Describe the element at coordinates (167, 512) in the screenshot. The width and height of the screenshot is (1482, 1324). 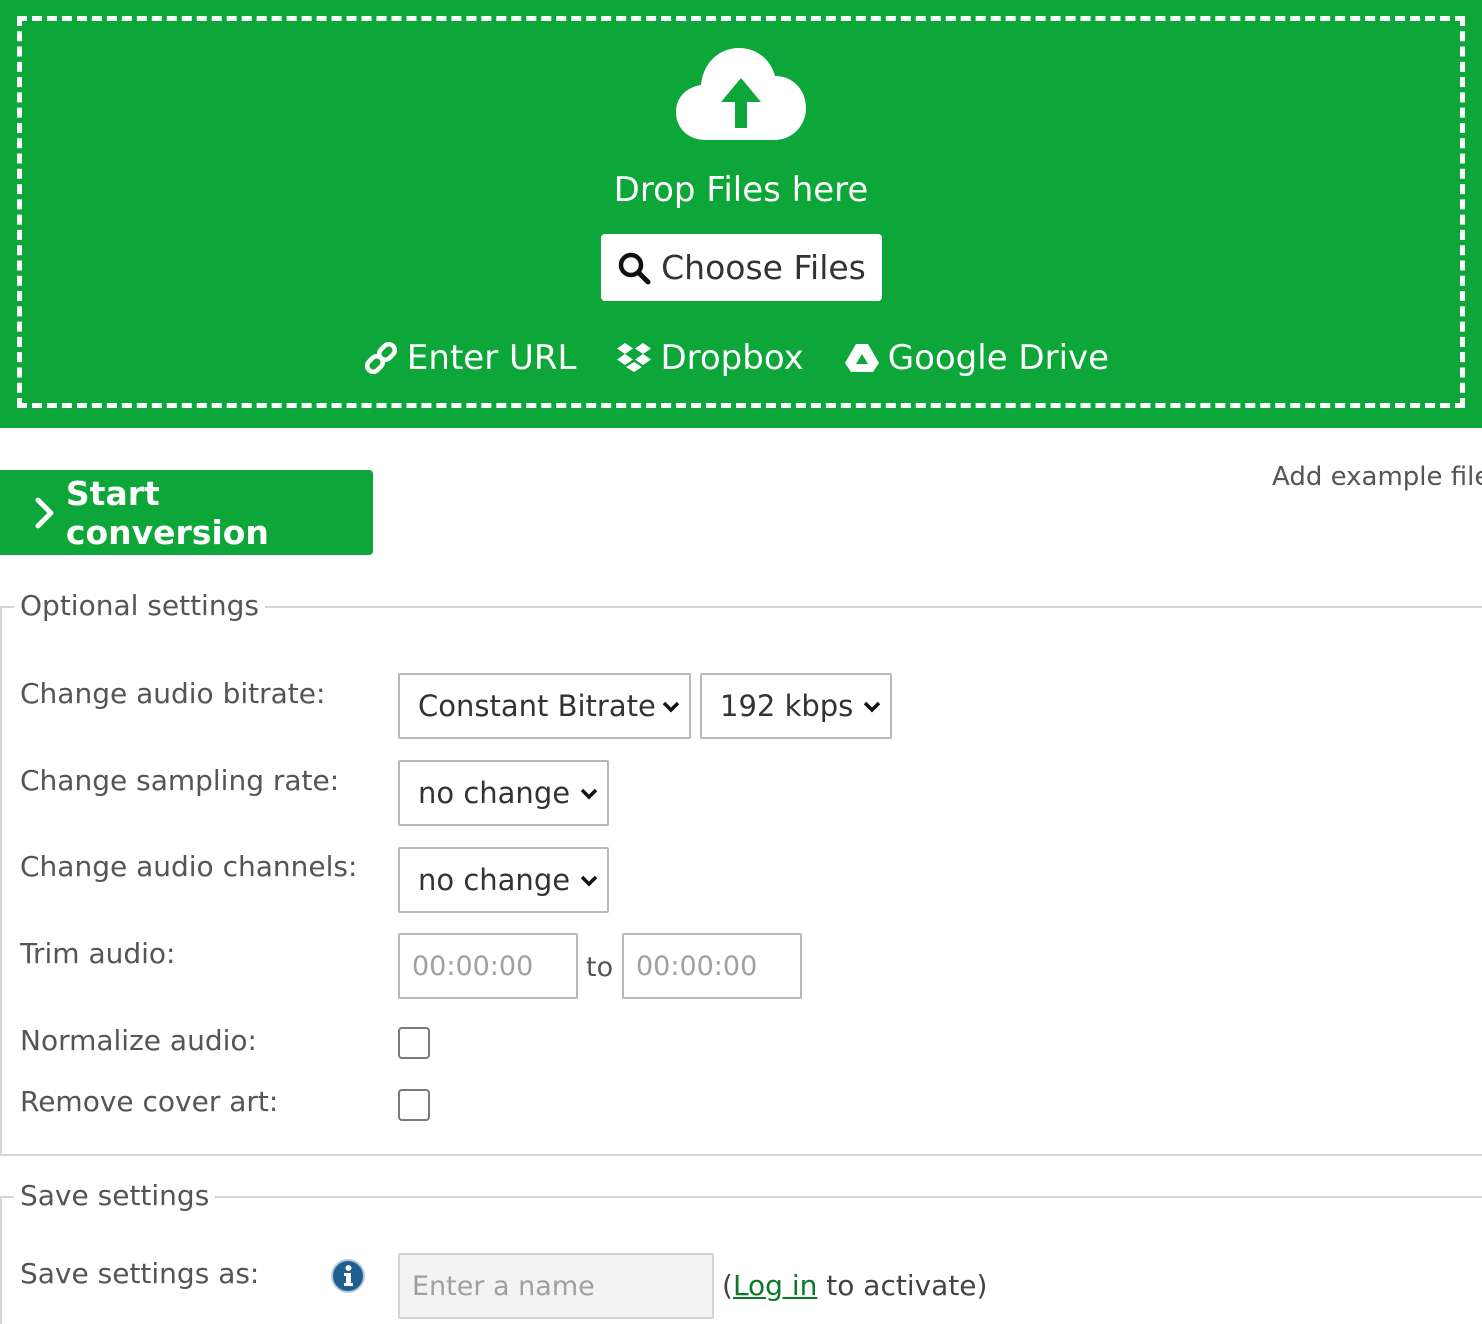
I see `start-conversion-label: Start conversion` at that location.